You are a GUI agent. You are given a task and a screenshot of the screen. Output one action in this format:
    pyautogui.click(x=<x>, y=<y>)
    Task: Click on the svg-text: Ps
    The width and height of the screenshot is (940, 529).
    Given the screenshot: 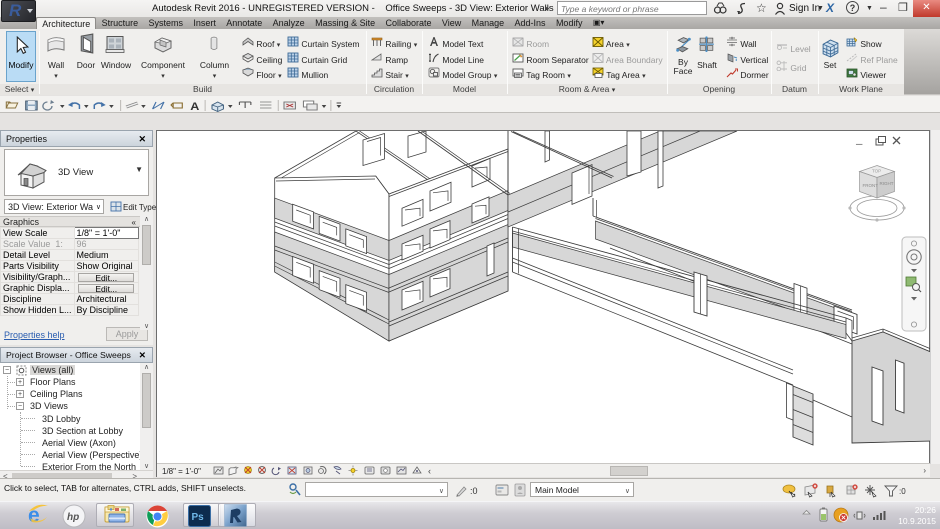 What is the action you would take?
    pyautogui.click(x=198, y=517)
    